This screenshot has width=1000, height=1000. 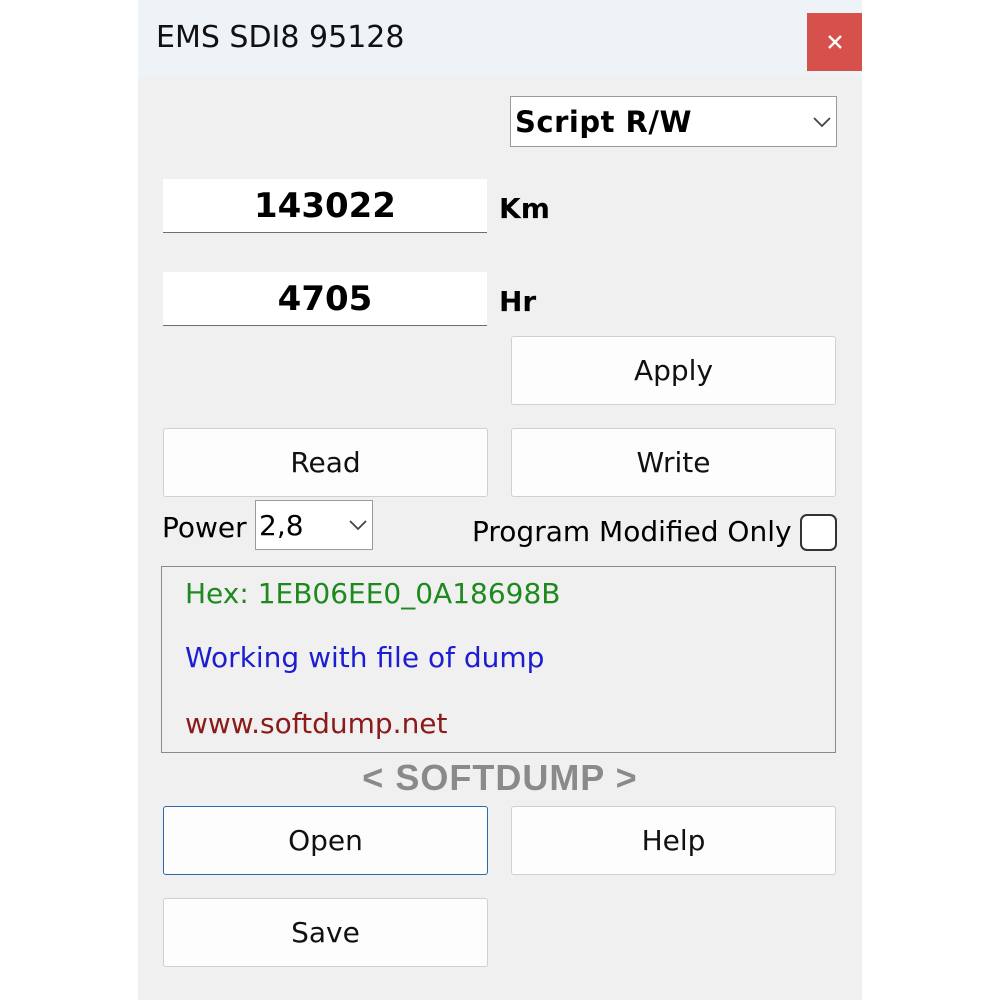 I want to click on read-button: Read, so click(x=325, y=462).